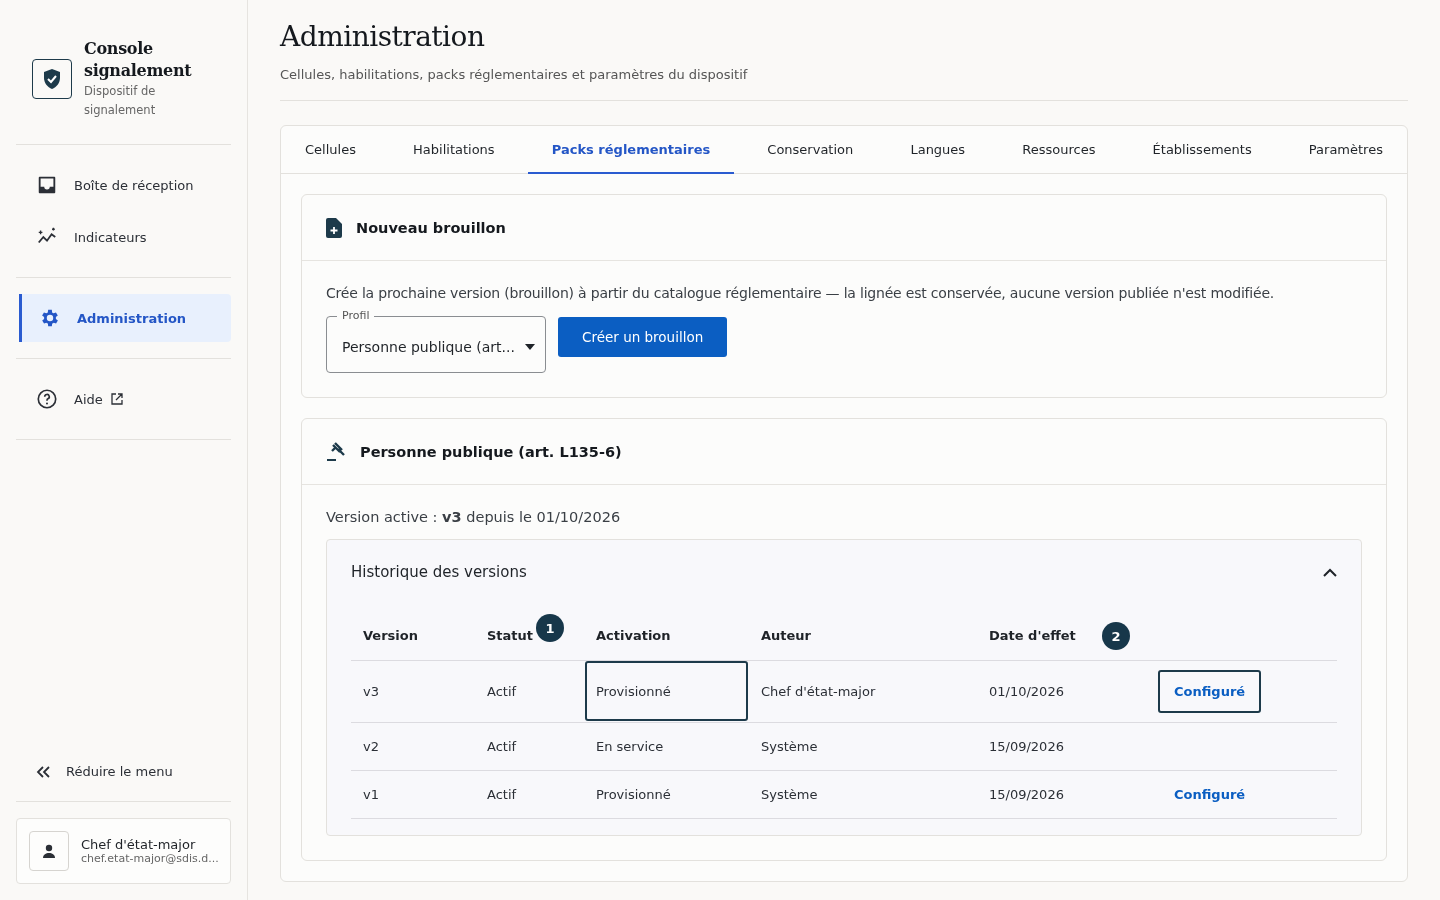 Image resolution: width=1440 pixels, height=900 pixels. What do you see at coordinates (801, 293) in the screenshot?
I see `draft-description: Crée la prochaine version (brouillon) à partir du catalogue réglementaire — la lignée est conservée, aucune version publiée n'est modifiée.` at bounding box center [801, 293].